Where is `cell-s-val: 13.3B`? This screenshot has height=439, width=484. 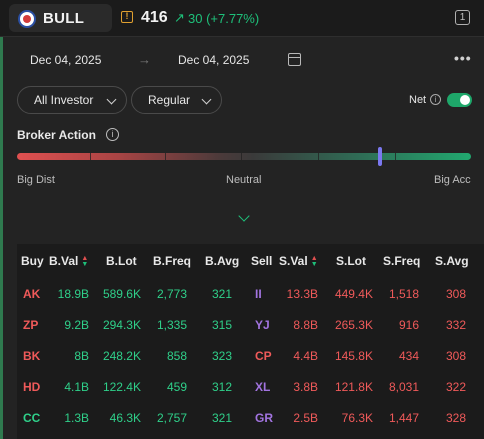 cell-s-val: 13.3B is located at coordinates (302, 294).